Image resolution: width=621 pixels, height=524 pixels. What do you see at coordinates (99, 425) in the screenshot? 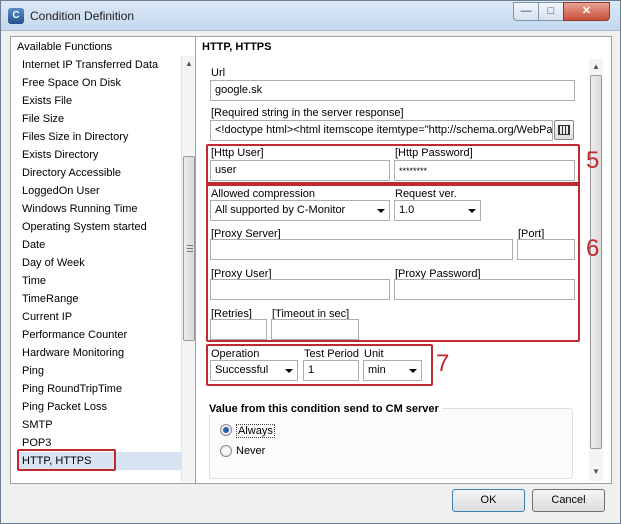
I see `function-list-item: SMTP` at bounding box center [99, 425].